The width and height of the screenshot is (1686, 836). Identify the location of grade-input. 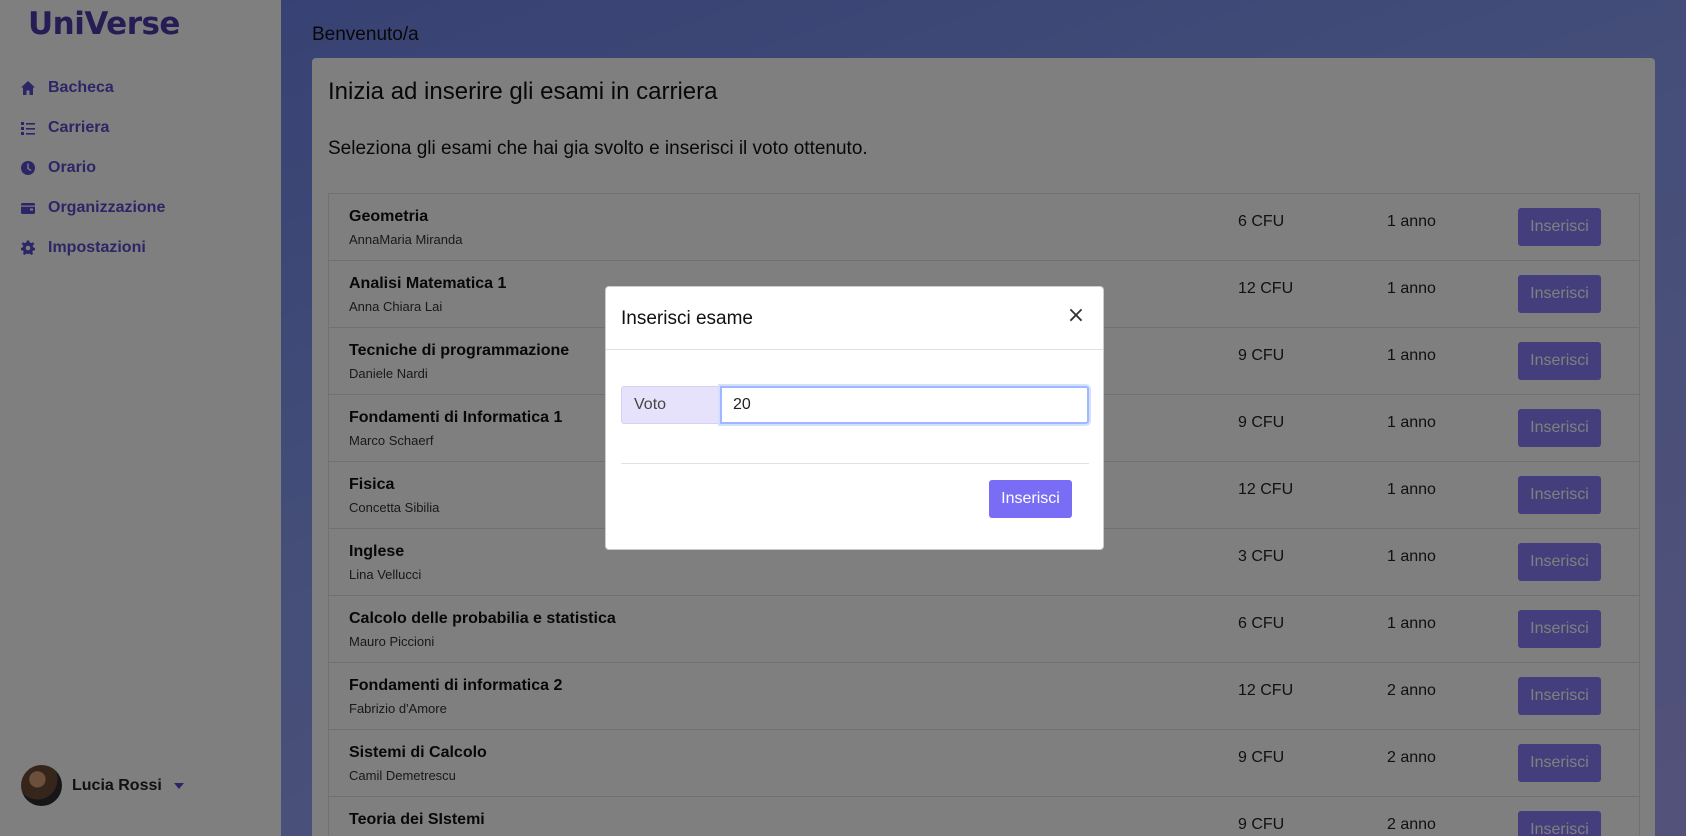
(904, 405).